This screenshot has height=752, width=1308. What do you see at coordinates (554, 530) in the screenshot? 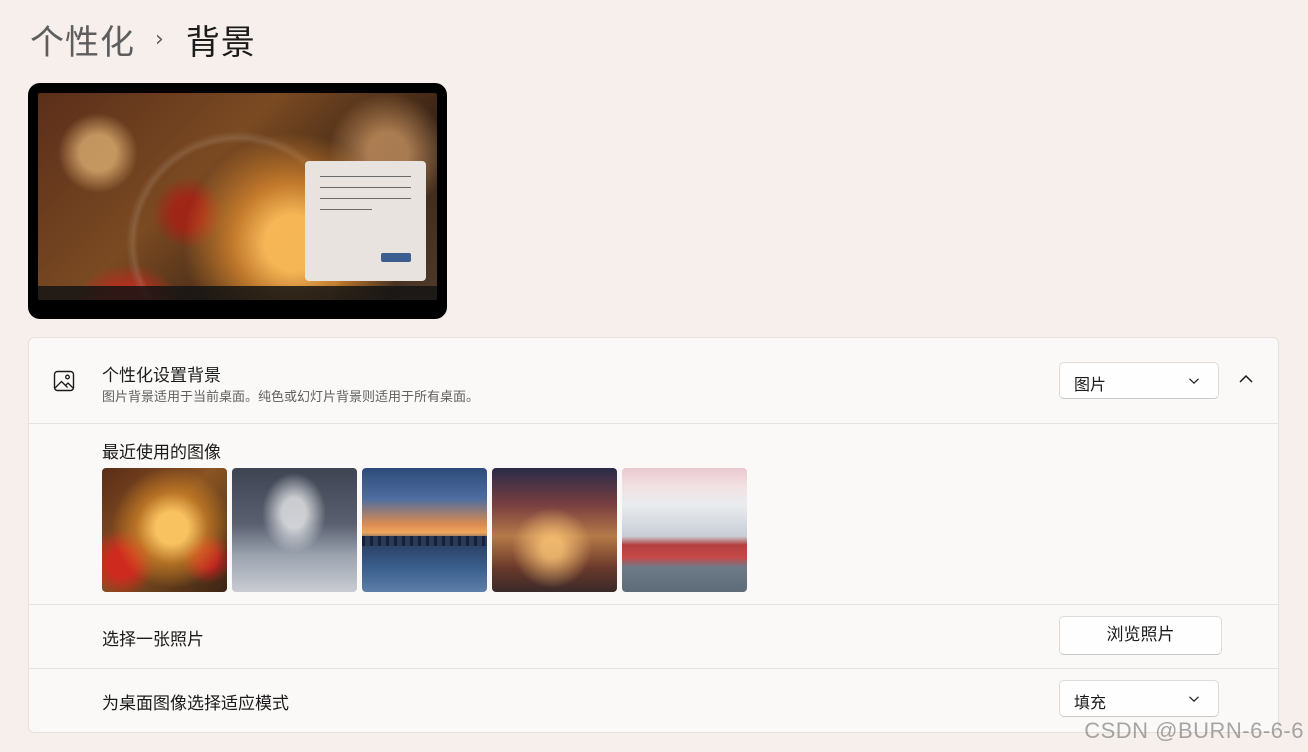
I see `recent-image-market-square` at bounding box center [554, 530].